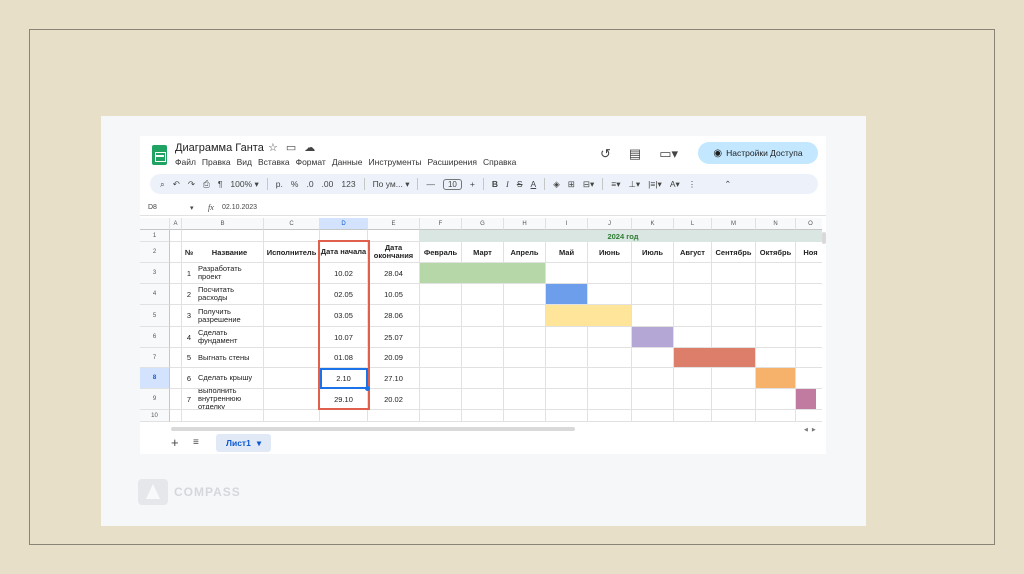 The image size is (1024, 574). Describe the element at coordinates (441, 224) in the screenshot. I see `column-header-f: F` at that location.